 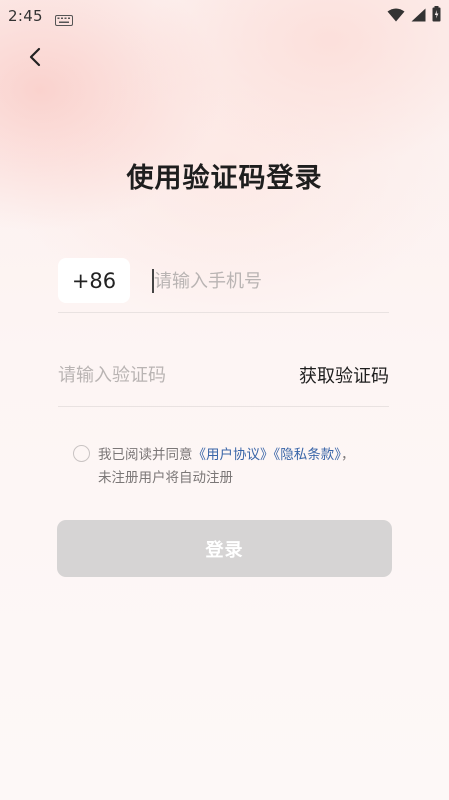 I want to click on battery-icon, so click(x=436, y=16).